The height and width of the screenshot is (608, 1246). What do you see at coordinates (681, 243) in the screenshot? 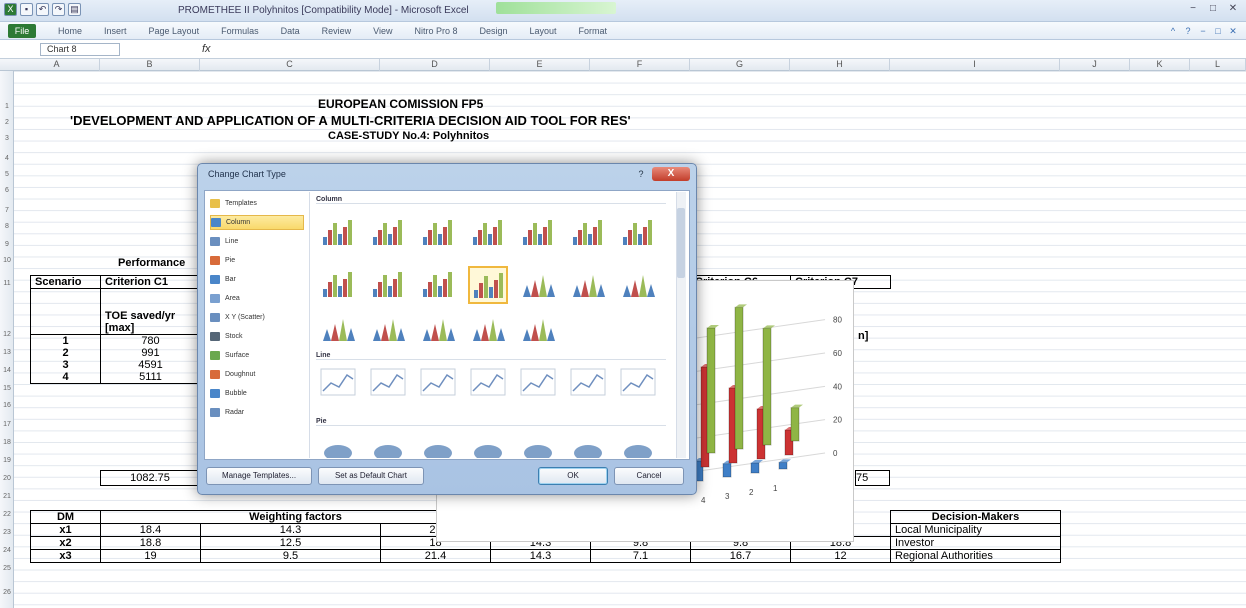
I see `scrollbar-thumb` at bounding box center [681, 243].